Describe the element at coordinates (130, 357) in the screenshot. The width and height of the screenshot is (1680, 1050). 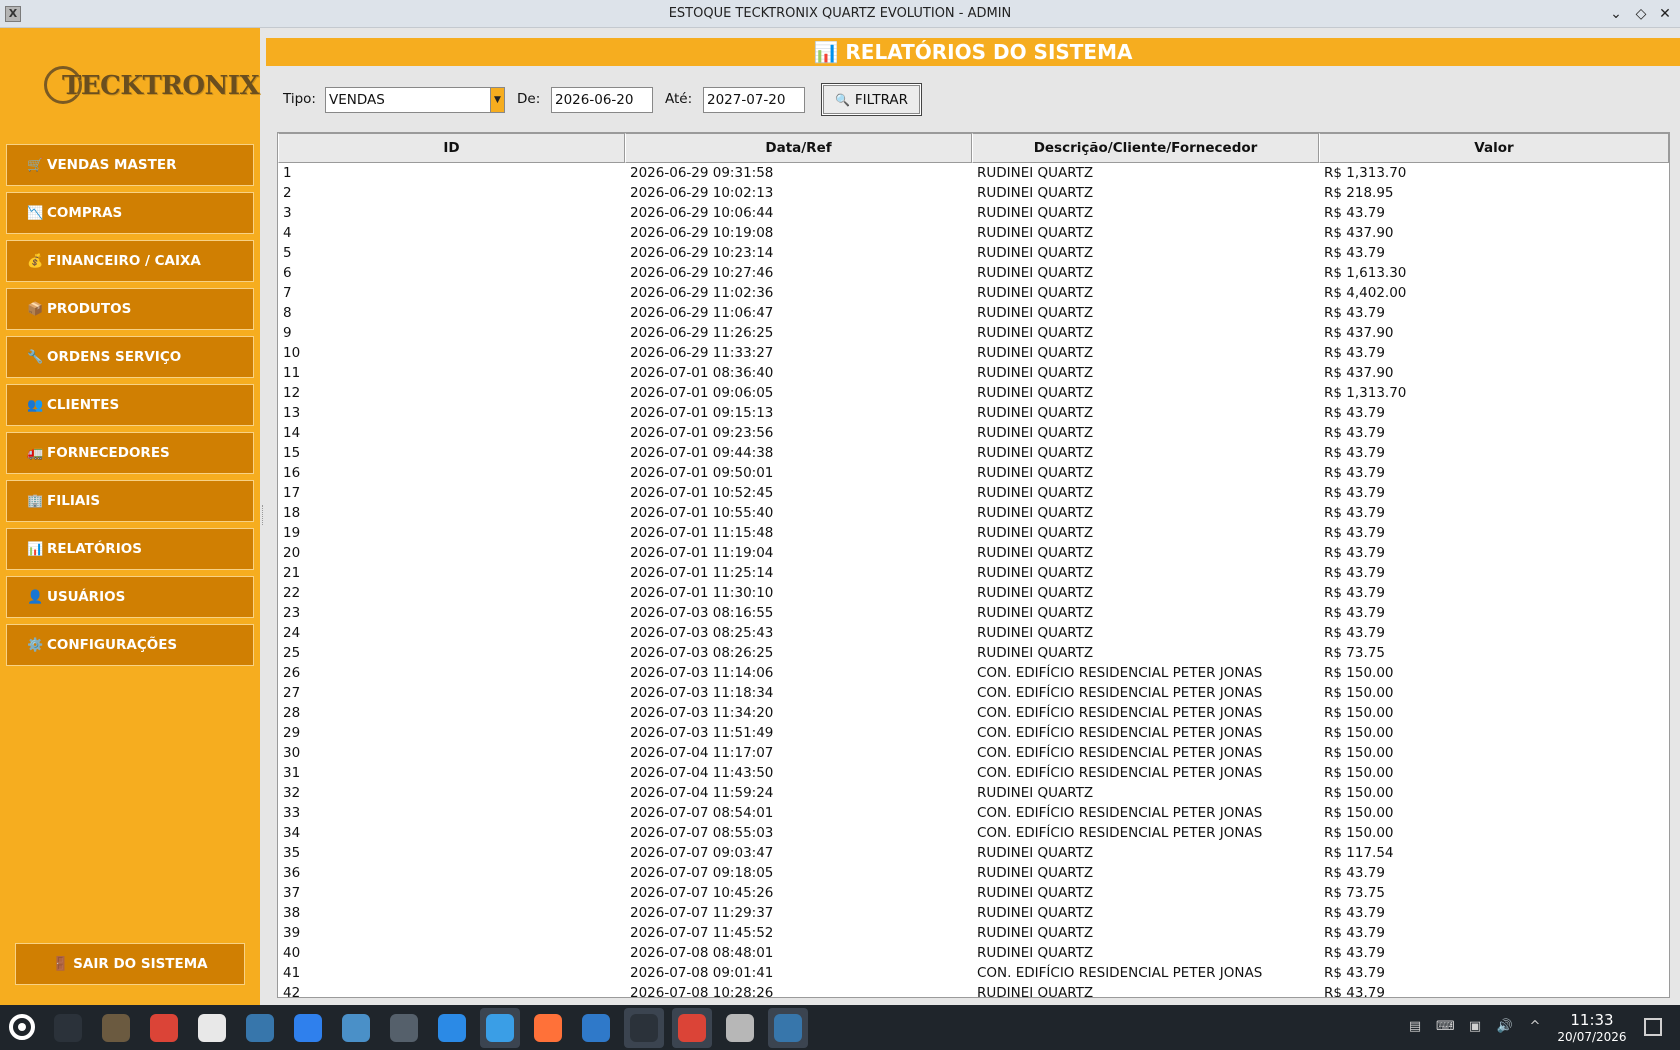
I see `sidebar-item-ordens-servico: 🔧 ORDENS SERVIÇO` at that location.